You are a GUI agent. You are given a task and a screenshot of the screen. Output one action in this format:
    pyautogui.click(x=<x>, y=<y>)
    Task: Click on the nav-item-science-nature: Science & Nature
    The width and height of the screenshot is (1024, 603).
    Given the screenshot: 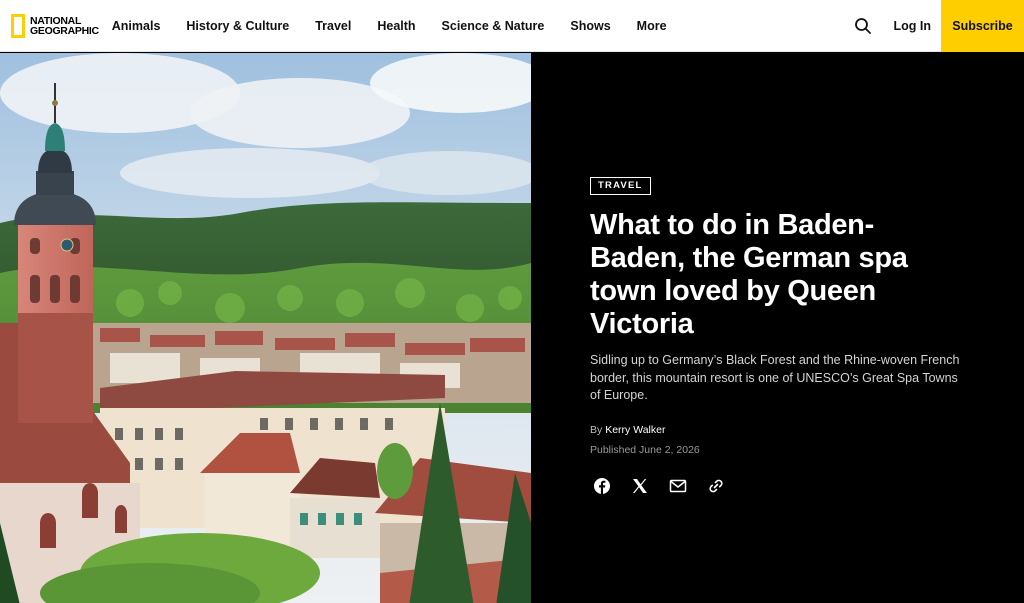 What is the action you would take?
    pyautogui.click(x=493, y=26)
    